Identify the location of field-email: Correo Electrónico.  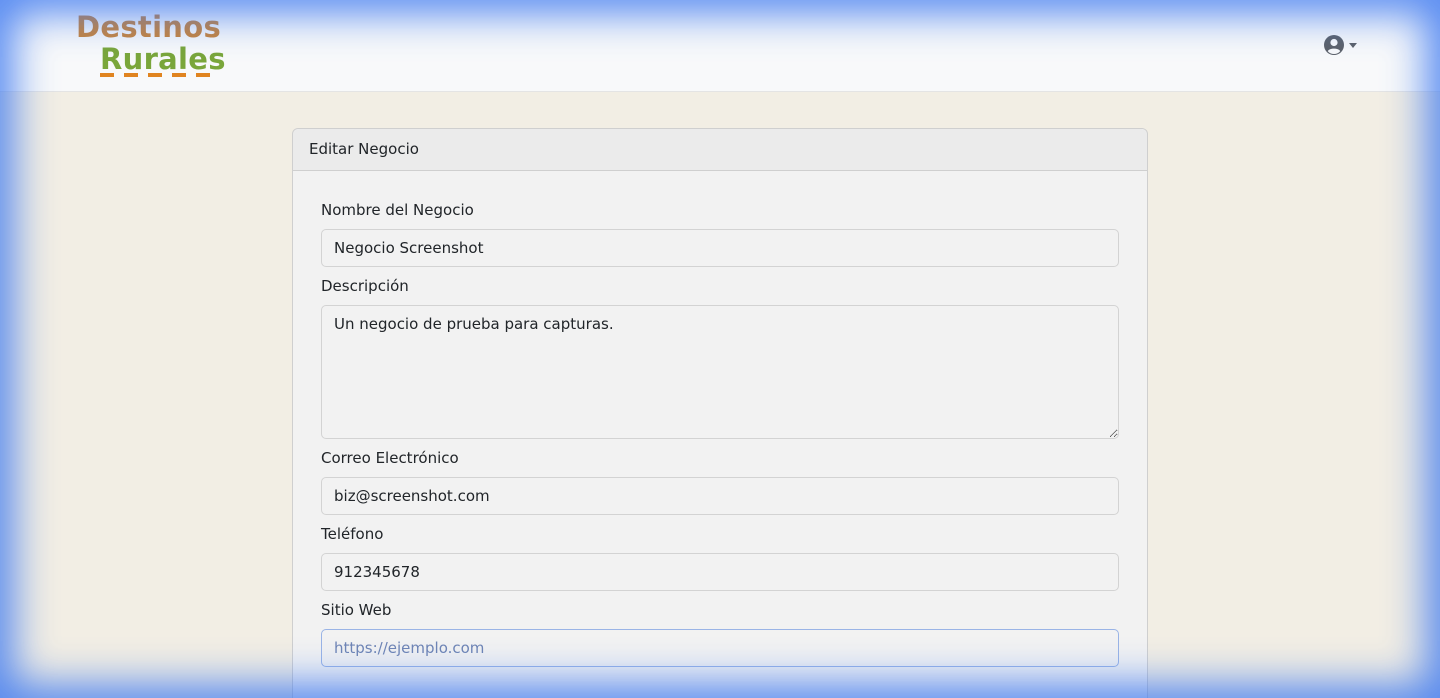
(720, 482).